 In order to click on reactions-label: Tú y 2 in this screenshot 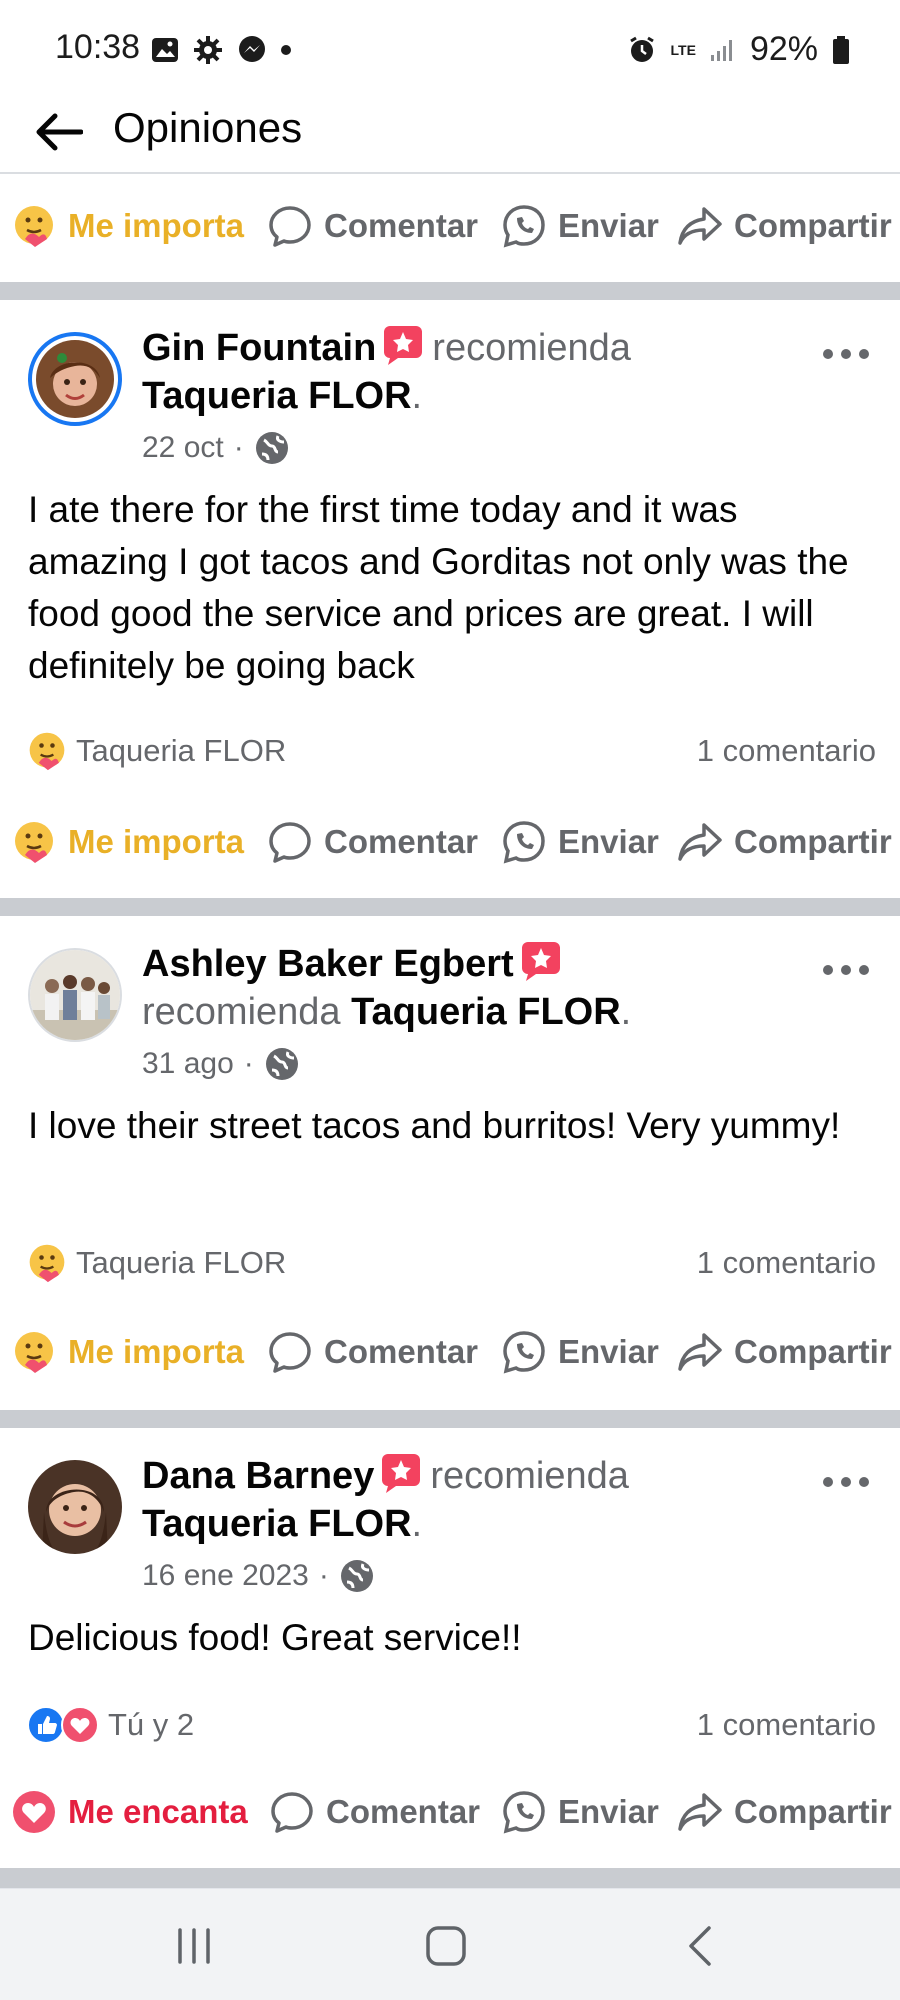, I will do `click(151, 1724)`.